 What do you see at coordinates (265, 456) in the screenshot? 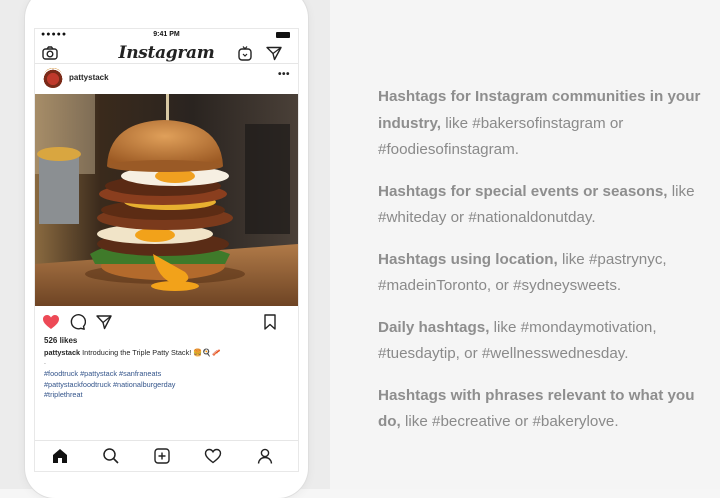
I see `profile-icon` at bounding box center [265, 456].